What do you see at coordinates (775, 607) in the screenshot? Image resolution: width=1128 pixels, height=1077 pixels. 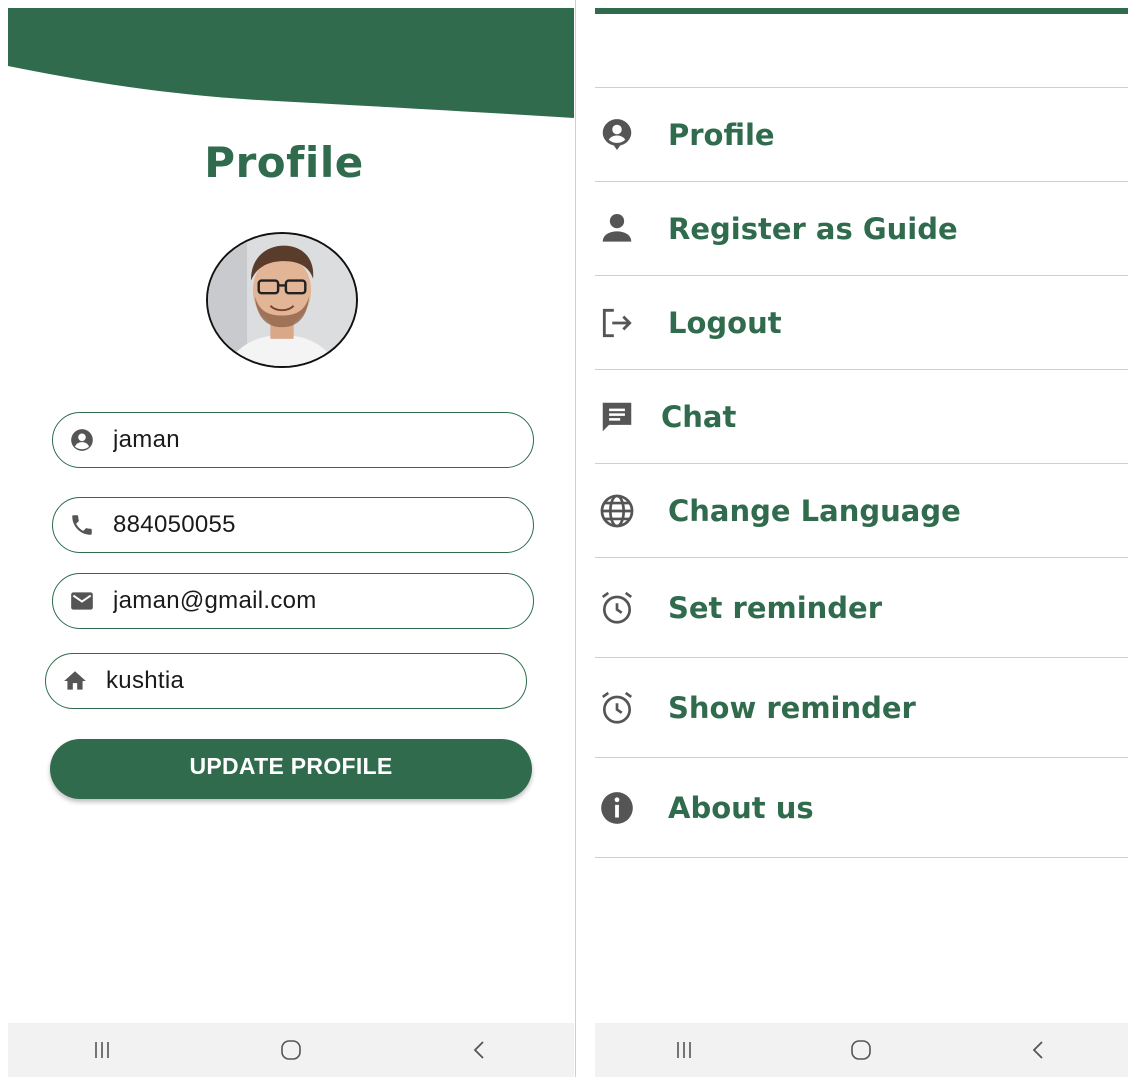 I see `menu-label: Set reminder` at bounding box center [775, 607].